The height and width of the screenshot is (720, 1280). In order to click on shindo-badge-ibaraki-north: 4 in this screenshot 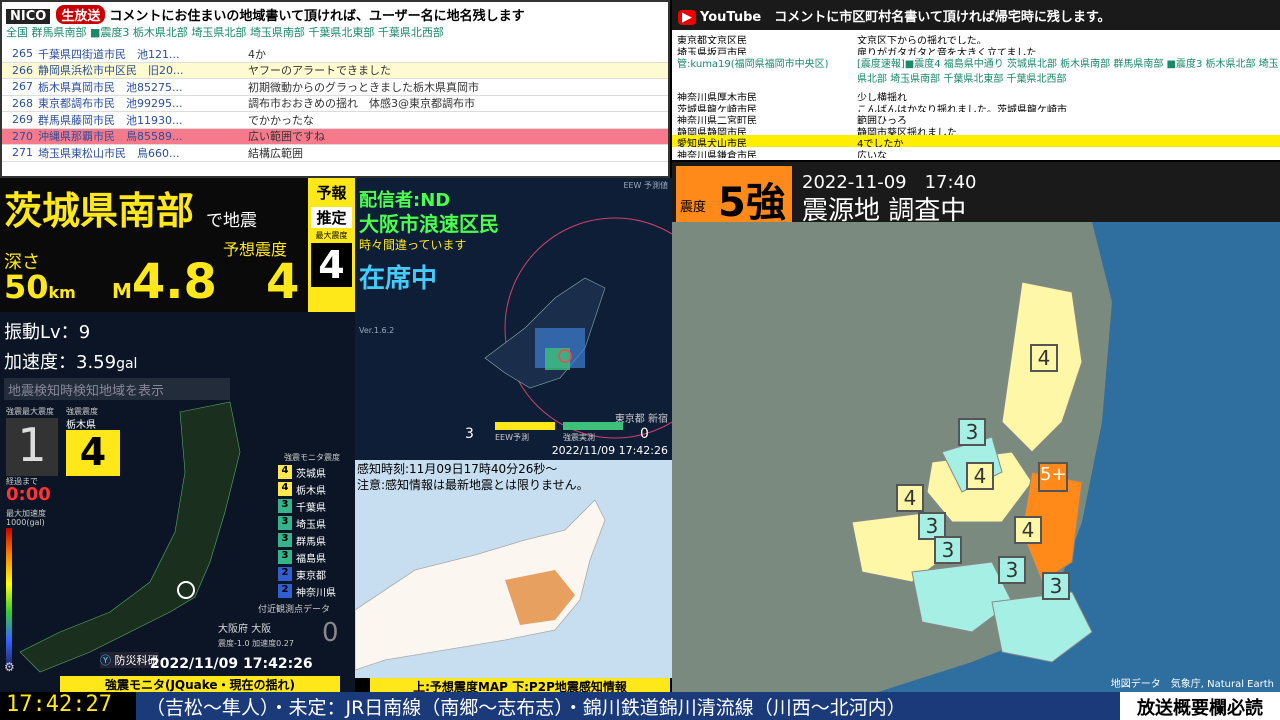, I will do `click(1028, 530)`.